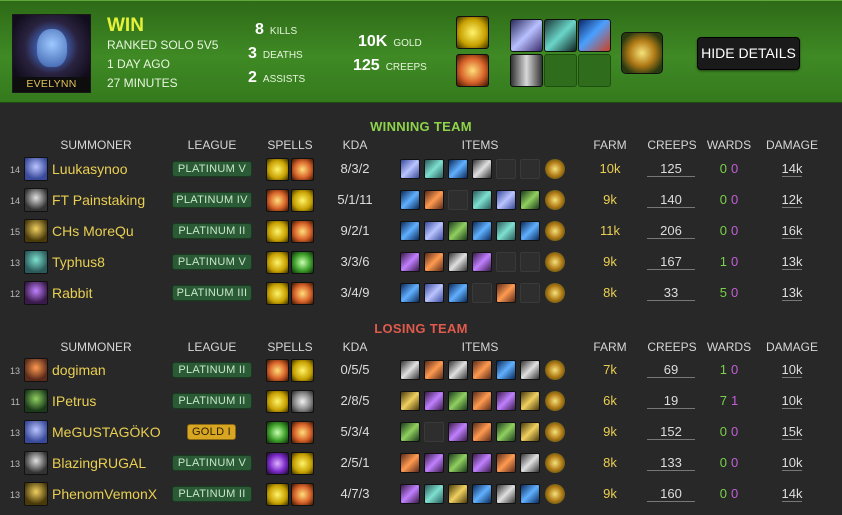  What do you see at coordinates (671, 262) in the screenshot?
I see `creeps-value: 167` at bounding box center [671, 262].